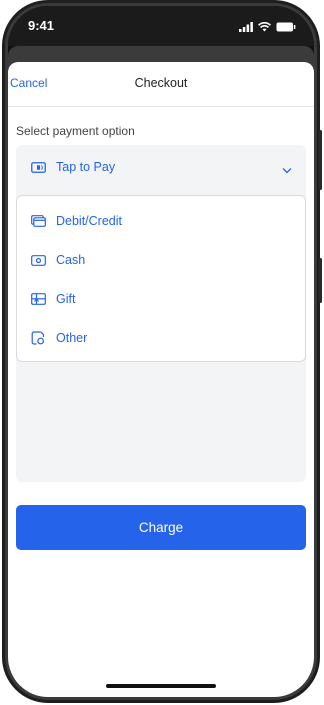 The width and height of the screenshot is (324, 705). What do you see at coordinates (161, 167) in the screenshot?
I see `payment-option-select: Tap to Pay` at bounding box center [161, 167].